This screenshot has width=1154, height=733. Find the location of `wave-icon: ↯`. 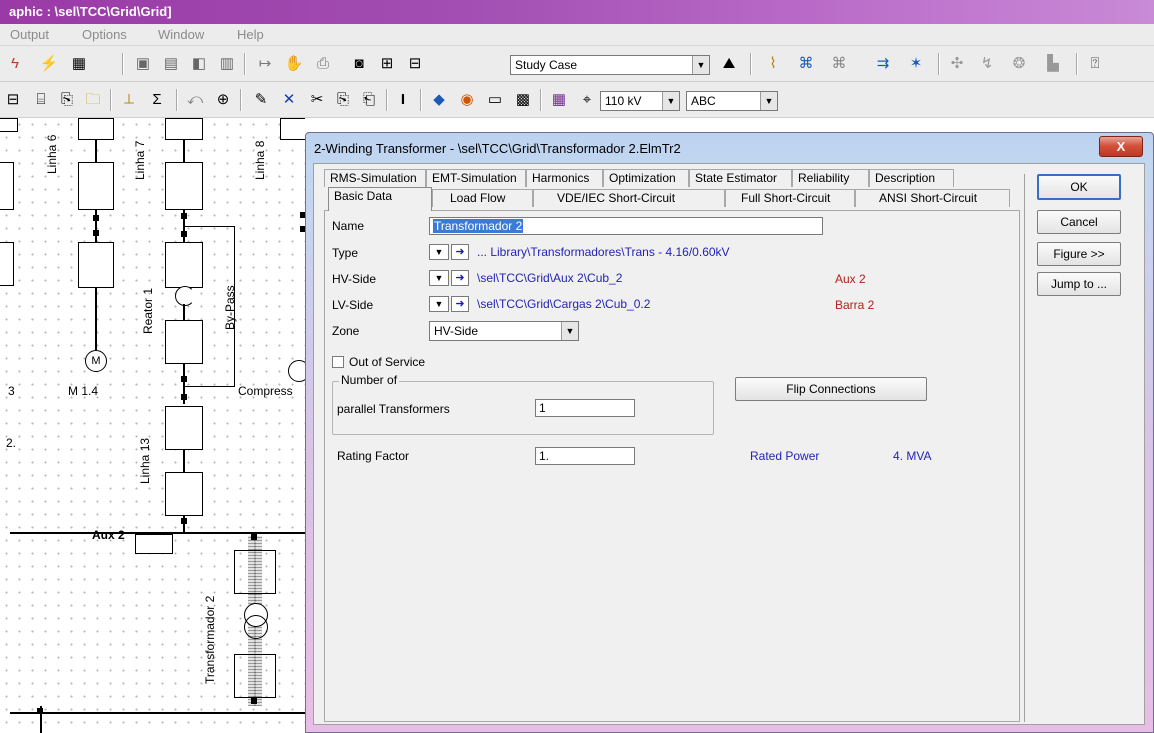

wave-icon: ↯ is located at coordinates (987, 64).